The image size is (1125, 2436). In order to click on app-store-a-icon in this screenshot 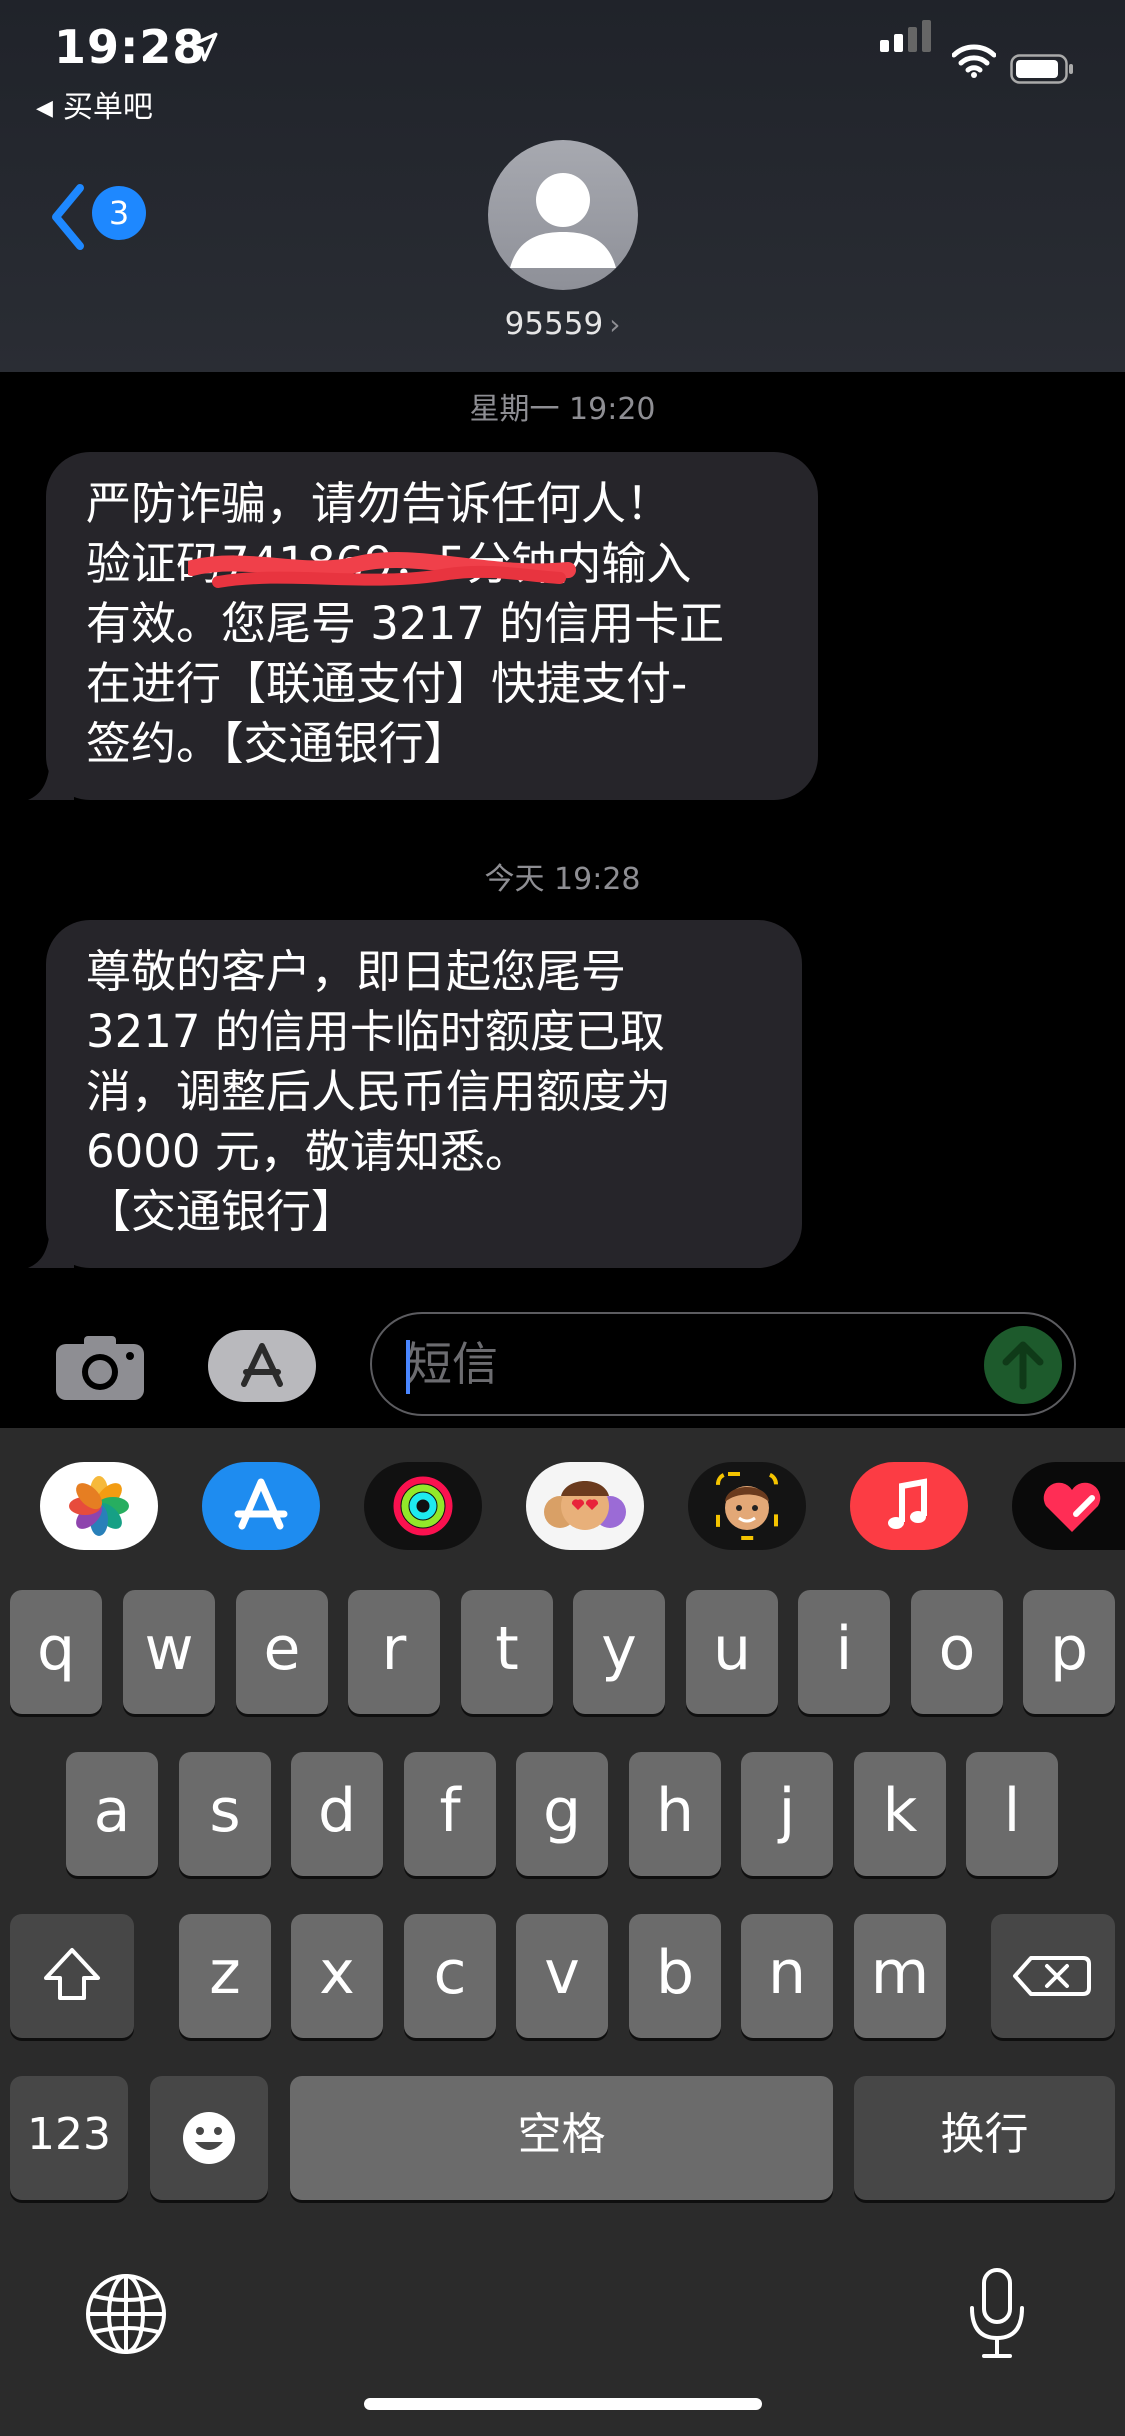, I will do `click(262, 1365)`.